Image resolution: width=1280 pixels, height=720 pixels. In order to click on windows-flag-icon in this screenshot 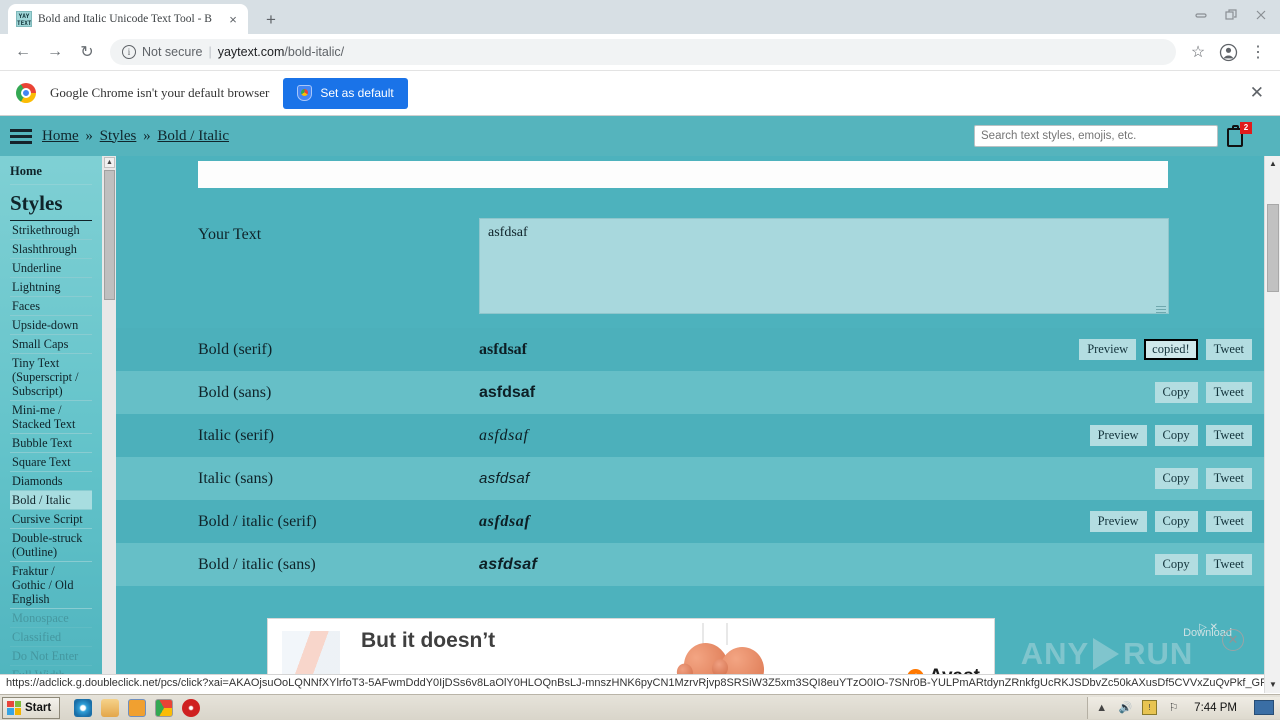, I will do `click(14, 707)`.